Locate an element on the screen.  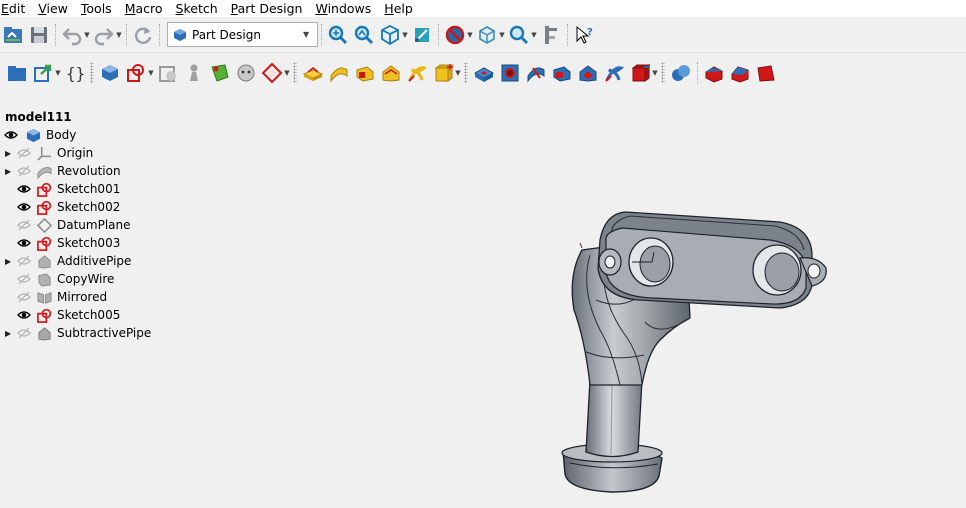
menu-accelerator: P is located at coordinates (234, 8).